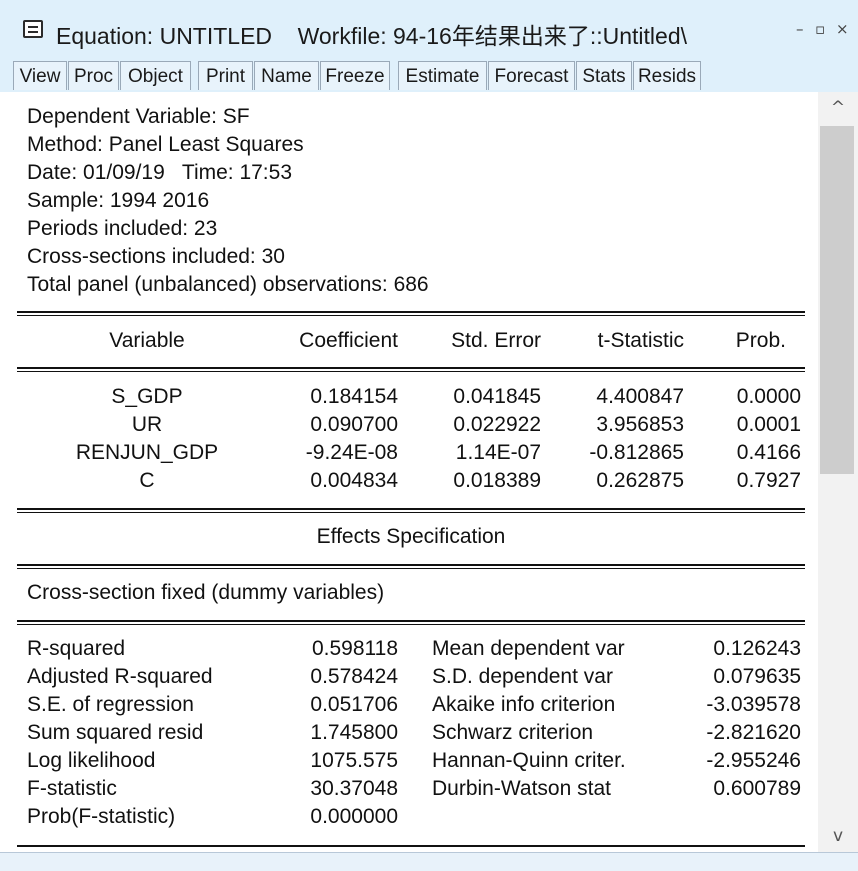 The width and height of the screenshot is (858, 871). Describe the element at coordinates (138, 116) in the screenshot. I see `header-line: Dependent Variable: SF` at that location.